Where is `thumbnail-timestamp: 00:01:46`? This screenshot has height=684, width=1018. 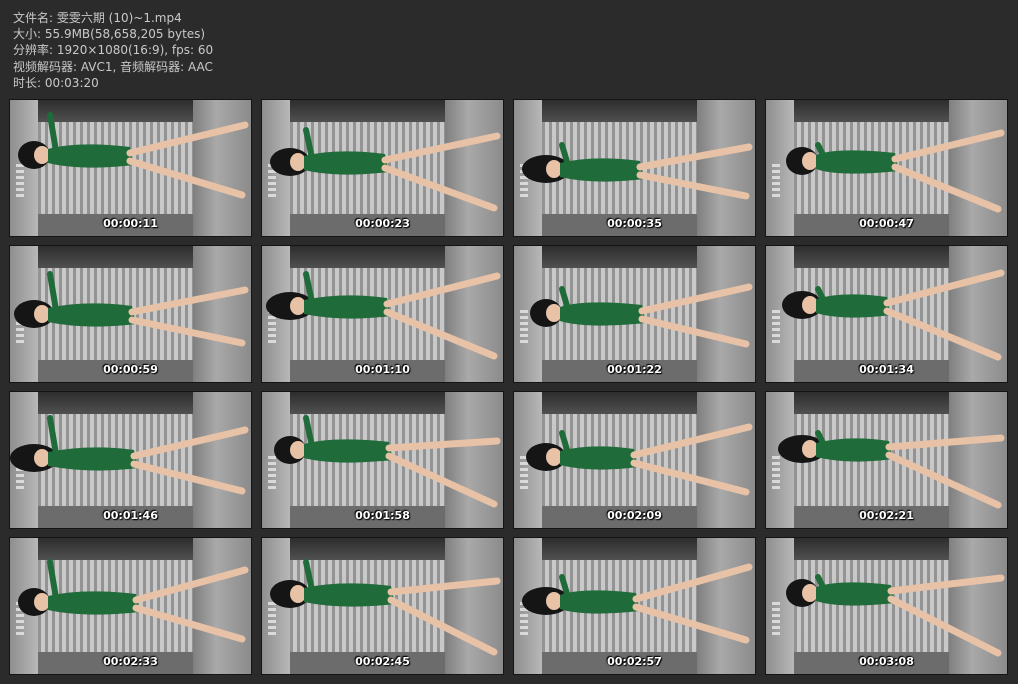 thumbnail-timestamp: 00:01:46 is located at coordinates (130, 515).